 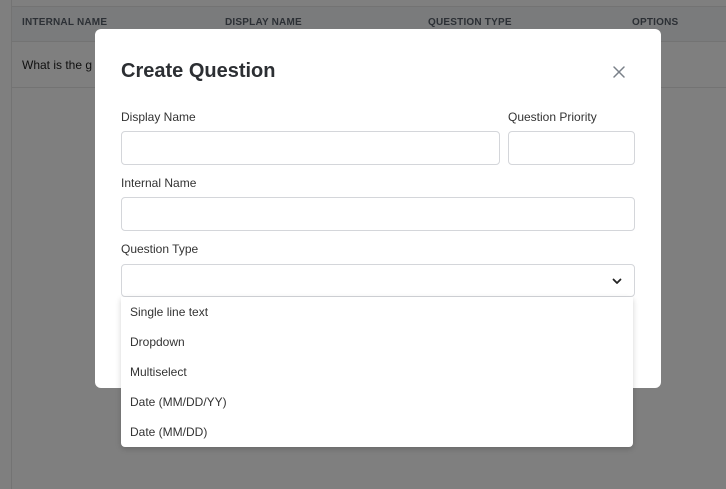 I want to click on chevron-down-icon, so click(x=617, y=281).